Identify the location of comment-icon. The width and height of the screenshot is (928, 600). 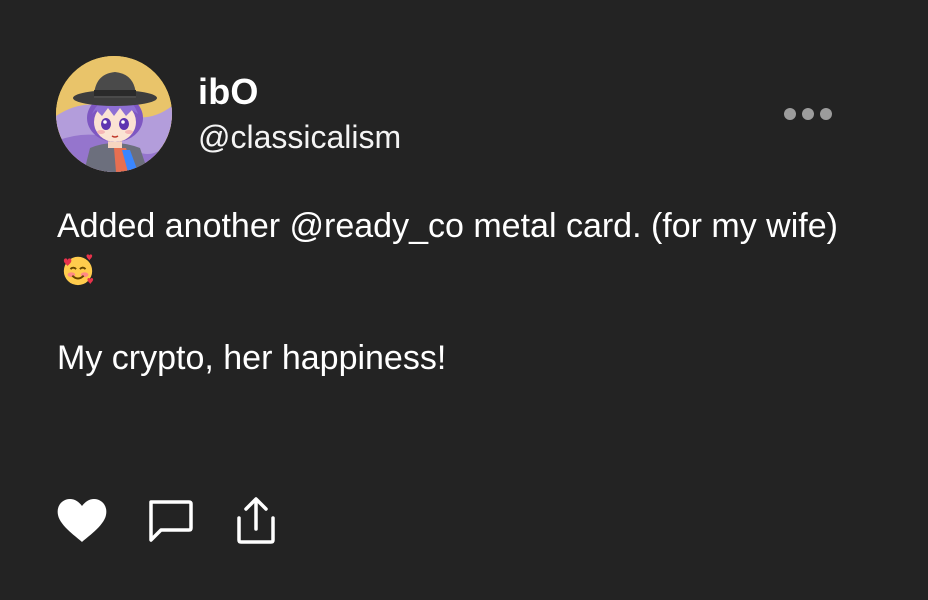
(171, 521).